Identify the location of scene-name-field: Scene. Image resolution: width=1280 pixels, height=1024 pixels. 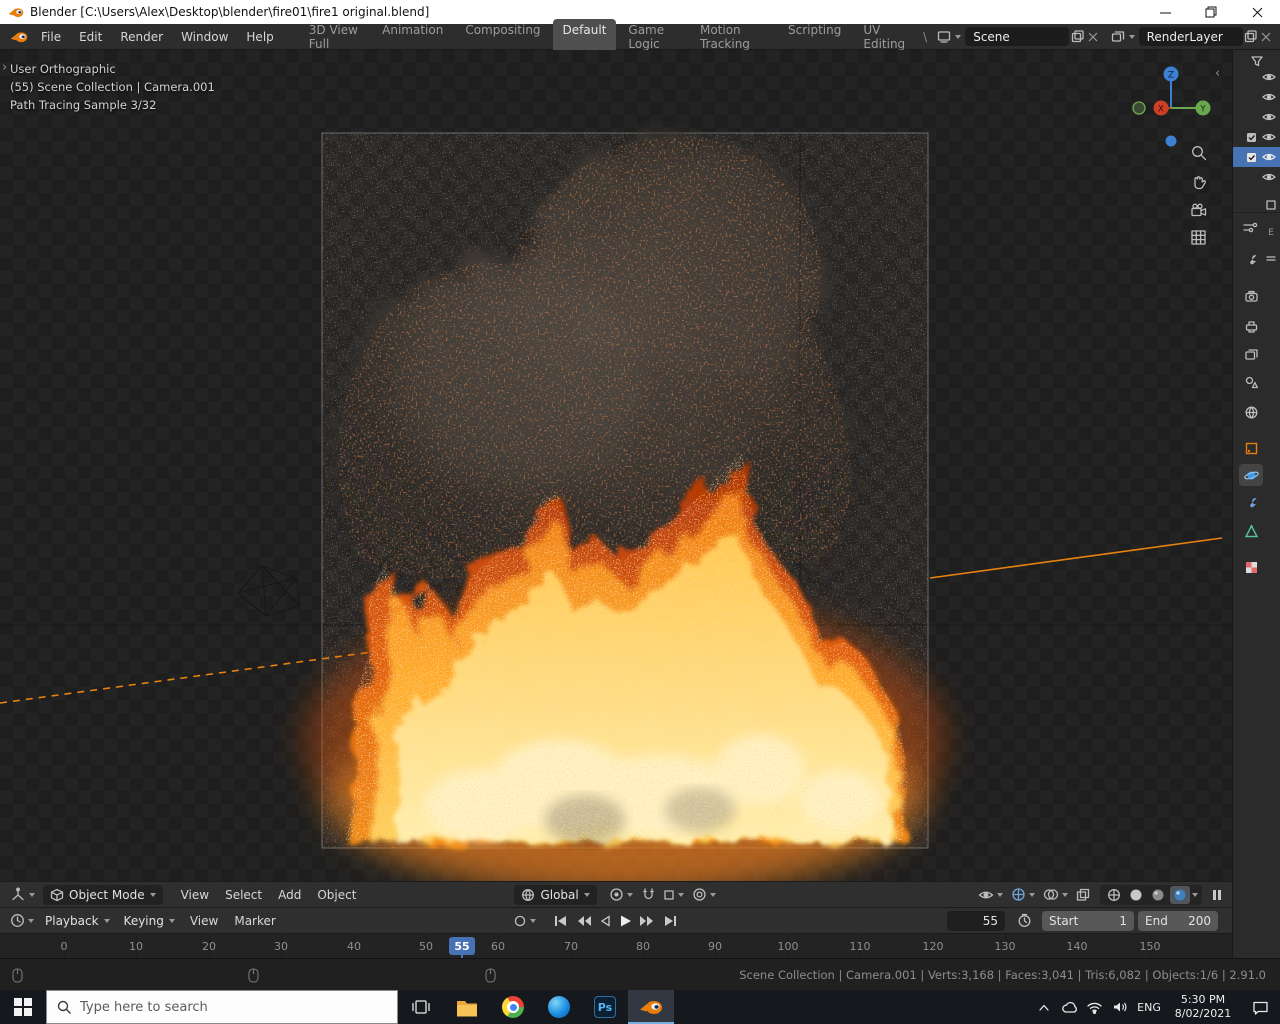
(1017, 36).